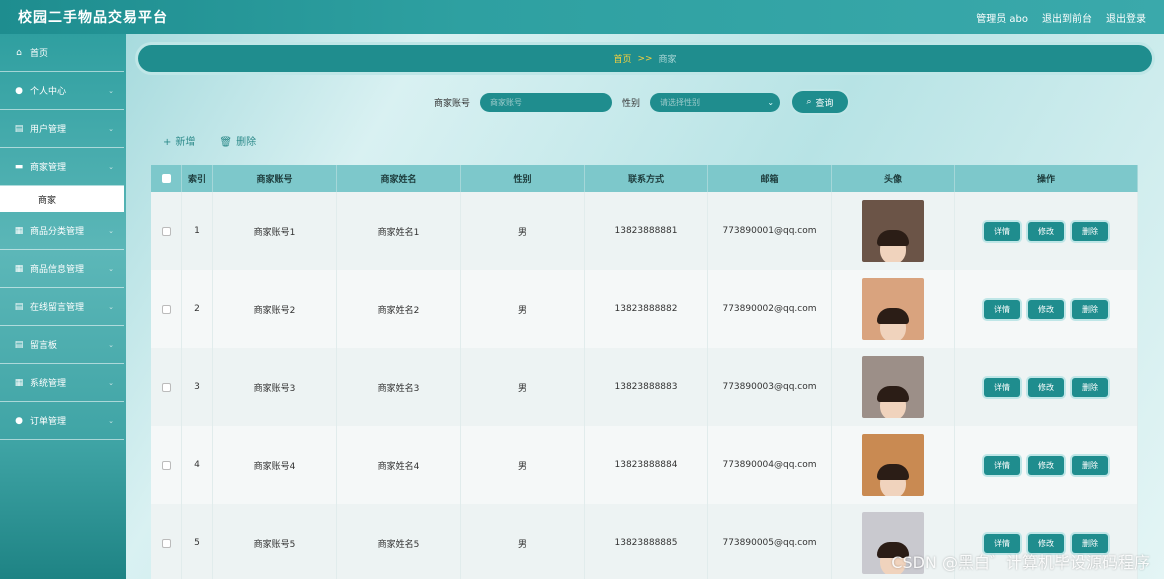  I want to click on logout-link: 退出登录, so click(1126, 17).